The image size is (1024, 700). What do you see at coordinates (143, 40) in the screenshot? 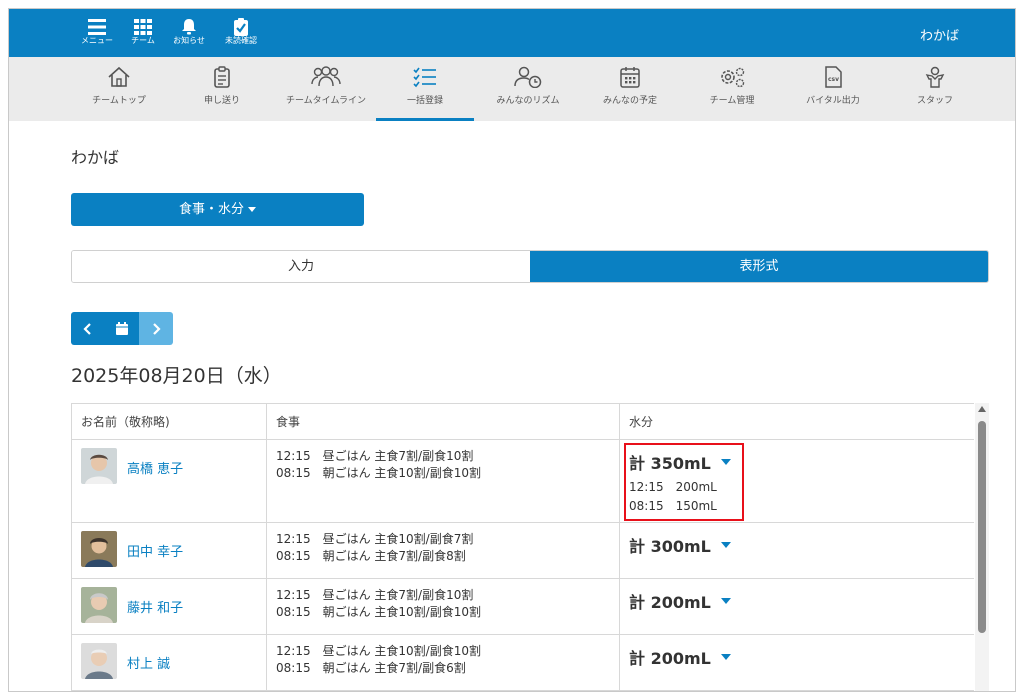
I see `team-label: チーム` at bounding box center [143, 40].